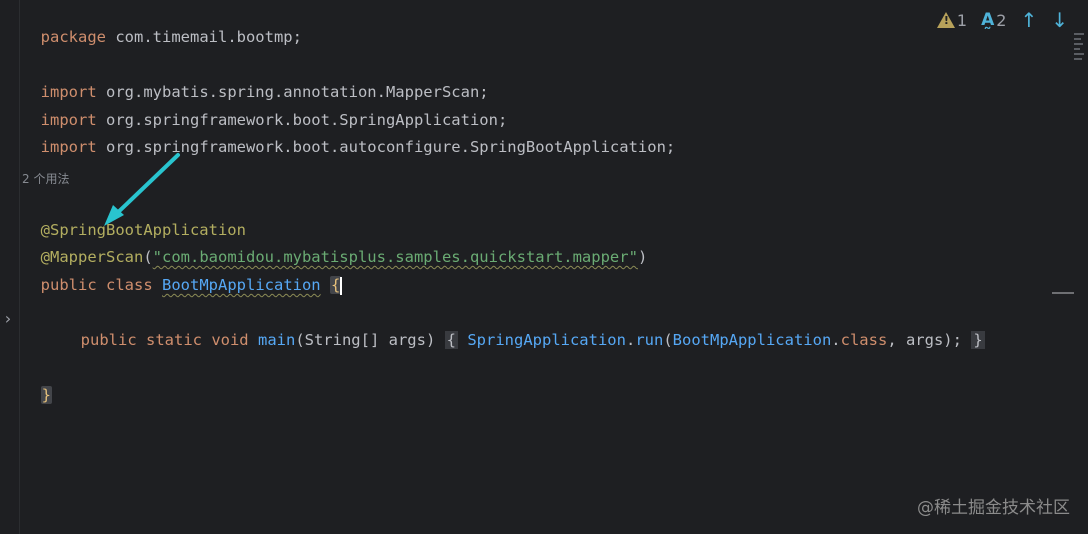  I want to click on keyword-class: class, so click(864, 340).